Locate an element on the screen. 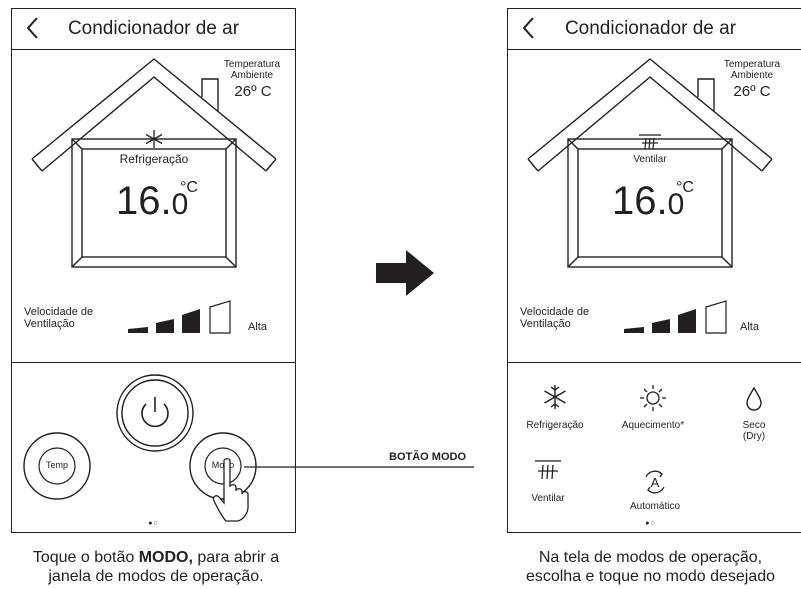 This screenshot has height=589, width=801. mode-option-dry: Seco (Dry) is located at coordinates (754, 415).